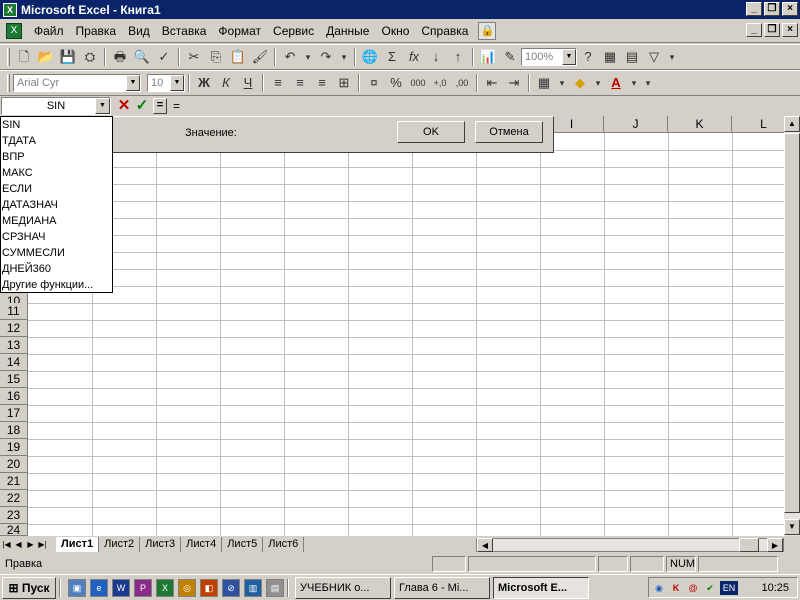  What do you see at coordinates (56, 253) in the screenshot?
I see `function-item-summesli: СУММЕСЛИ` at bounding box center [56, 253].